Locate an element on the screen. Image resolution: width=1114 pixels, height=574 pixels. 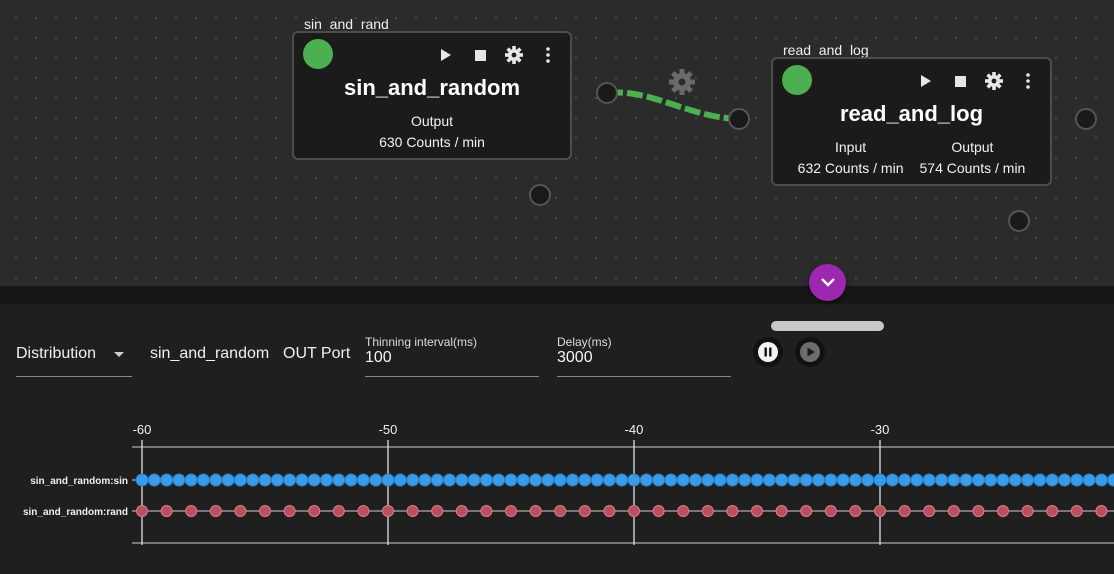
node-title: sin_and_rand is located at coordinates (346, 24).